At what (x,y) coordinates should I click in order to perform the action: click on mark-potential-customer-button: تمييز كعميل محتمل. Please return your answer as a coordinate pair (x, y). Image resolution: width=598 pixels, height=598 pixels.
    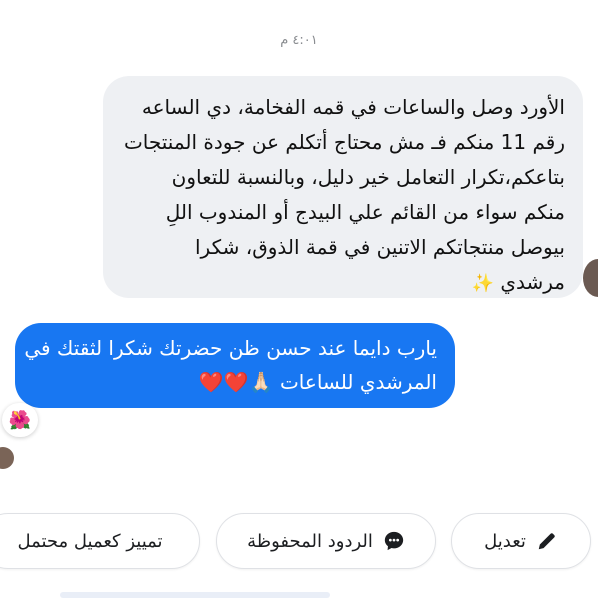
    Looking at the image, I should click on (100, 541).